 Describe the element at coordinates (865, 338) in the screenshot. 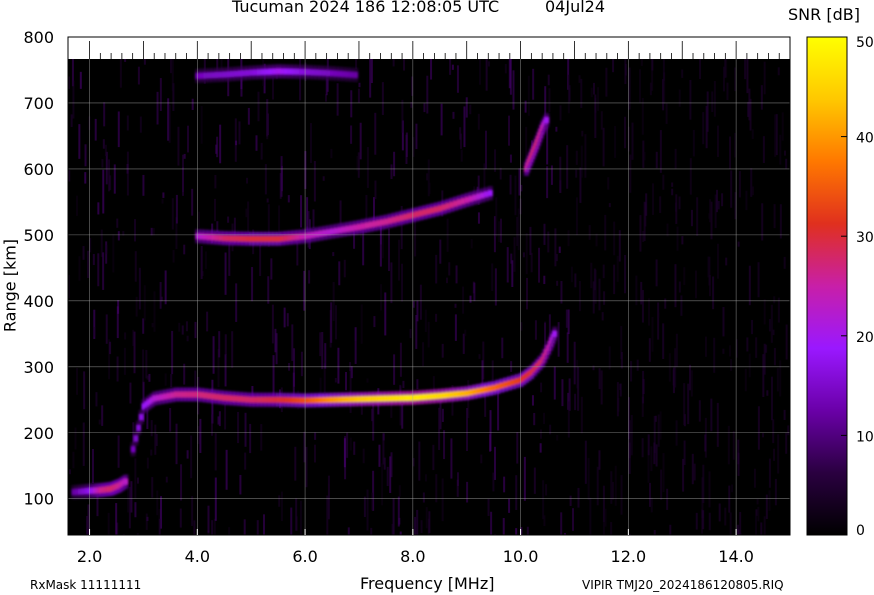

I see `colorbar-tick-label: 20` at that location.